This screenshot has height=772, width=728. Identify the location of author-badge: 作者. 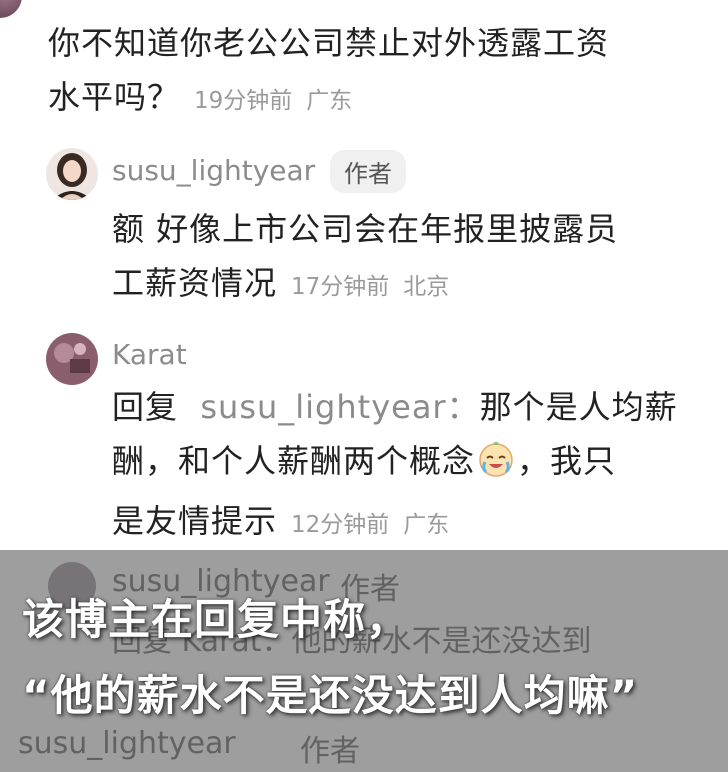
(368, 171).